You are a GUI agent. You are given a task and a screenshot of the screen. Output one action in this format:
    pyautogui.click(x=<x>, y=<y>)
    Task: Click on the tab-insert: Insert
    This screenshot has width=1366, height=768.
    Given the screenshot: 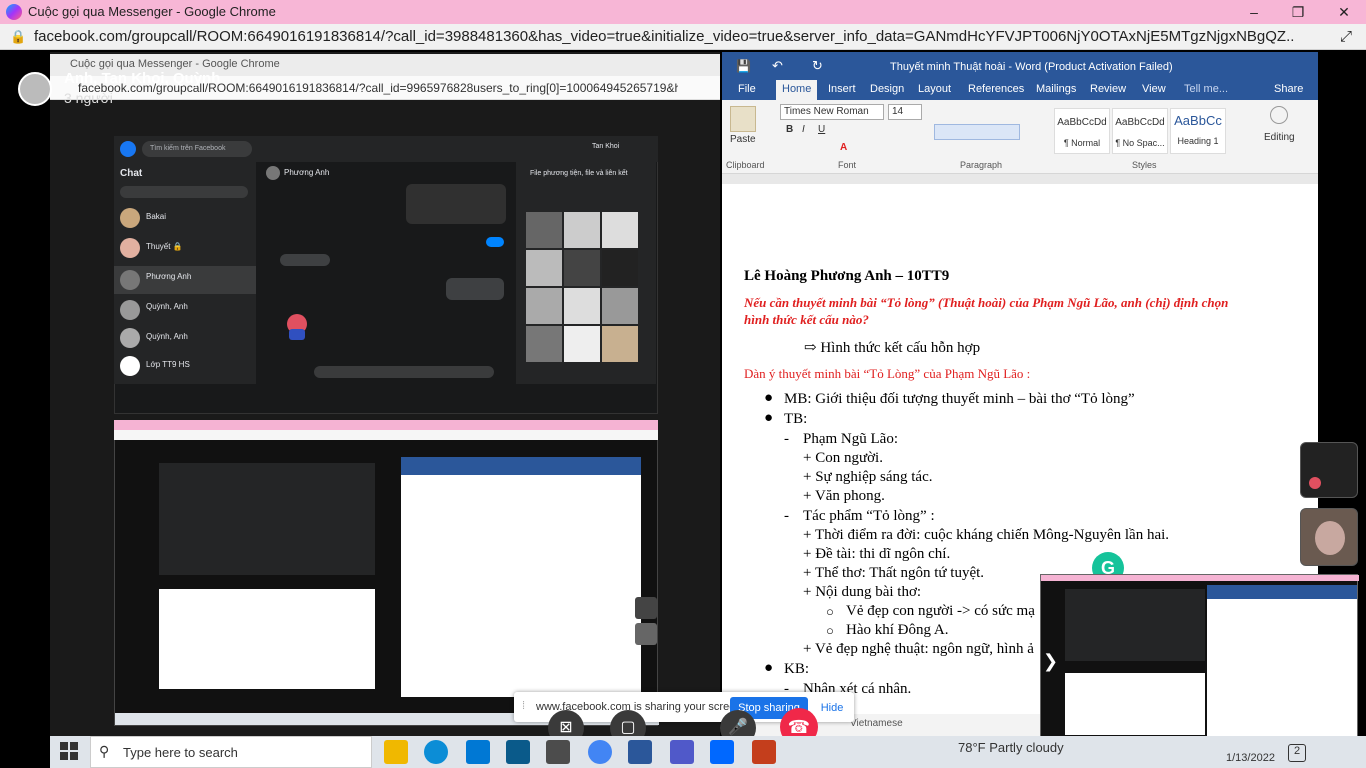 What is the action you would take?
    pyautogui.click(x=842, y=89)
    